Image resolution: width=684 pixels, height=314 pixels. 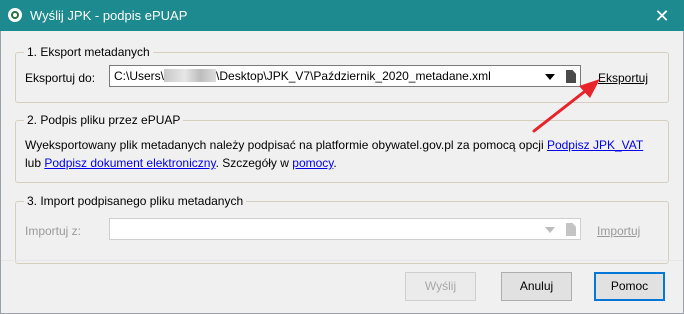 I want to click on export-to-label: Eksportuj do:, so click(x=60, y=78).